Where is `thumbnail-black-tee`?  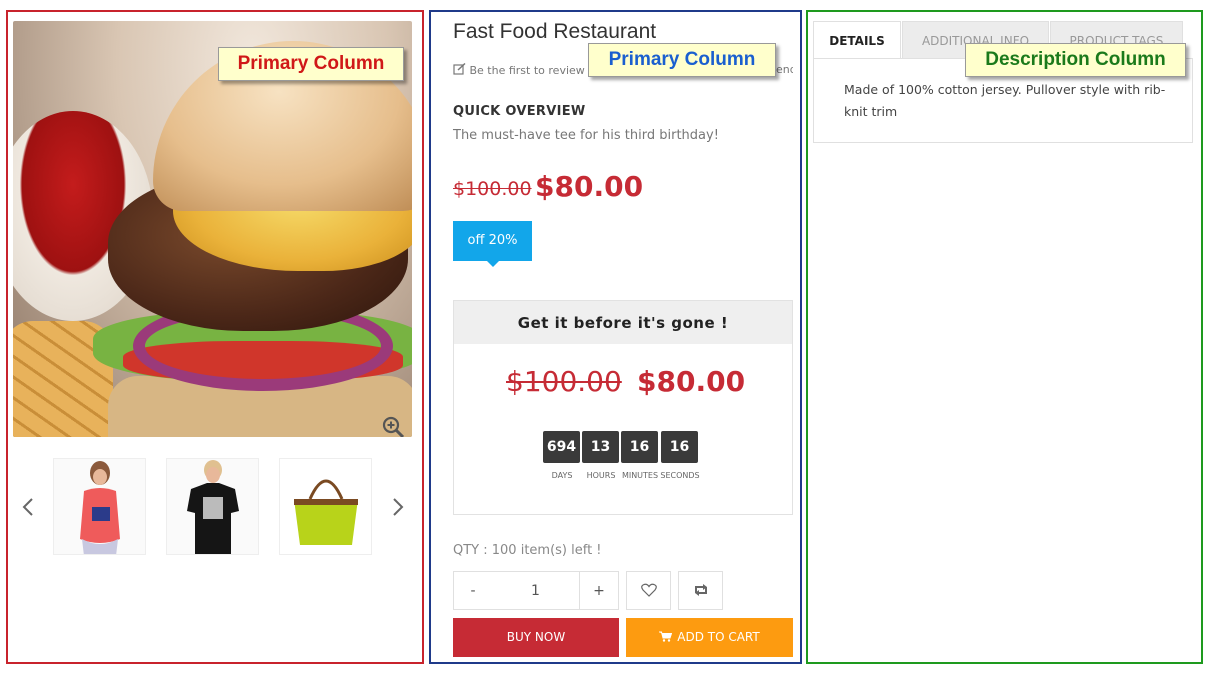
thumbnail-black-tee is located at coordinates (212, 506).